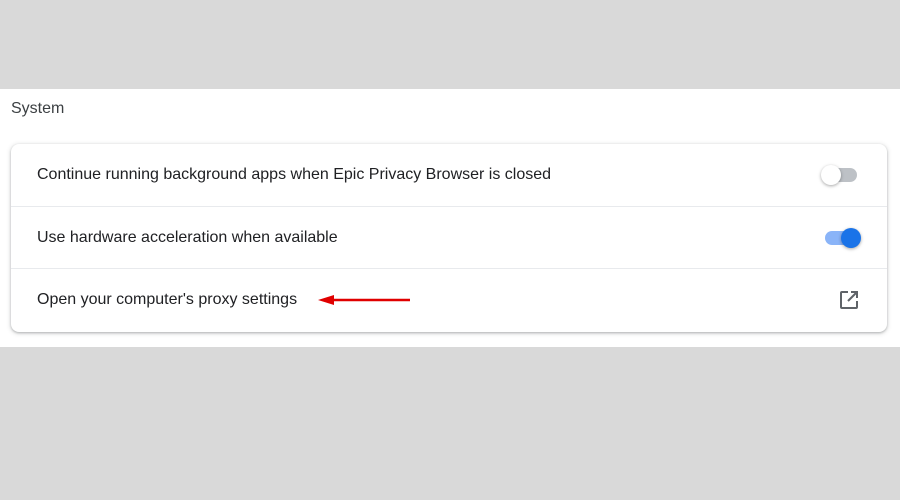  Describe the element at coordinates (364, 300) in the screenshot. I see `red-arrow-annotation` at that location.